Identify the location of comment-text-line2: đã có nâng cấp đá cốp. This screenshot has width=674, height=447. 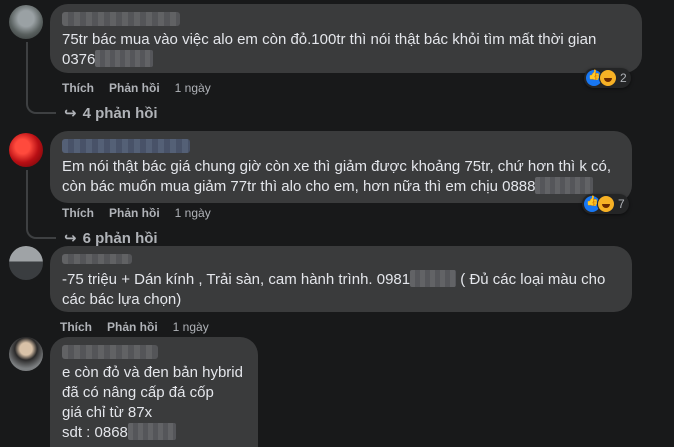
(138, 392).